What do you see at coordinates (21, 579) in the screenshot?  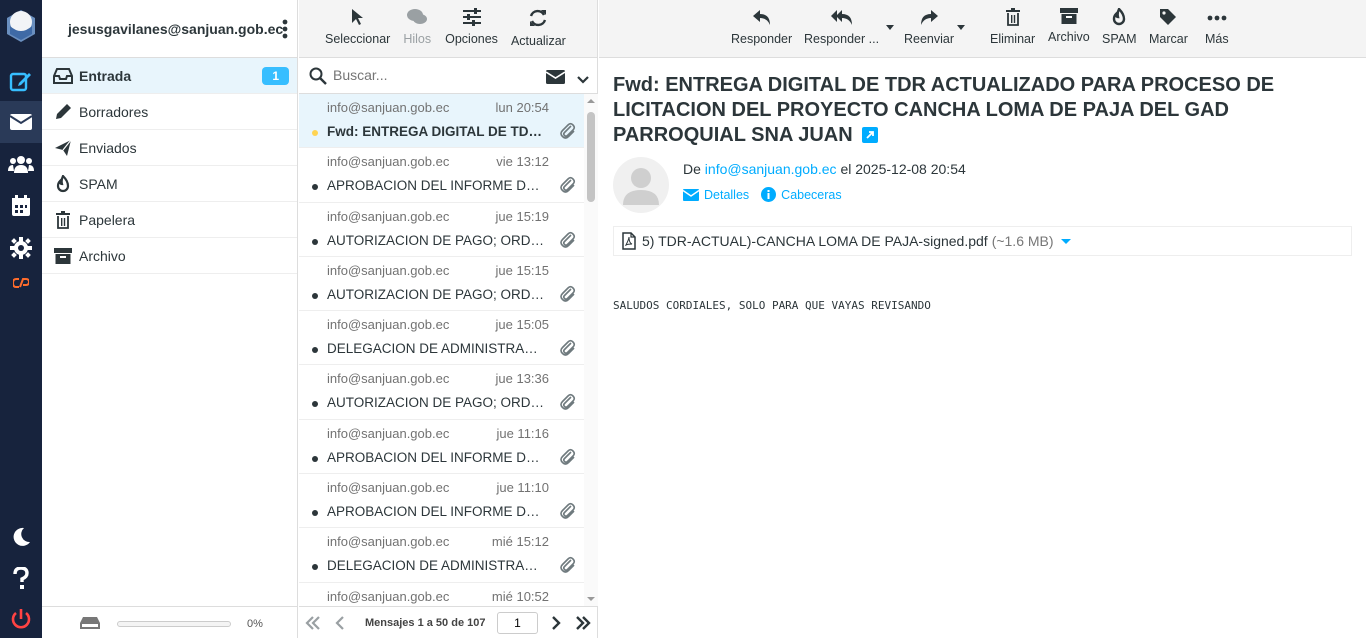 I see `help-question-icon` at bounding box center [21, 579].